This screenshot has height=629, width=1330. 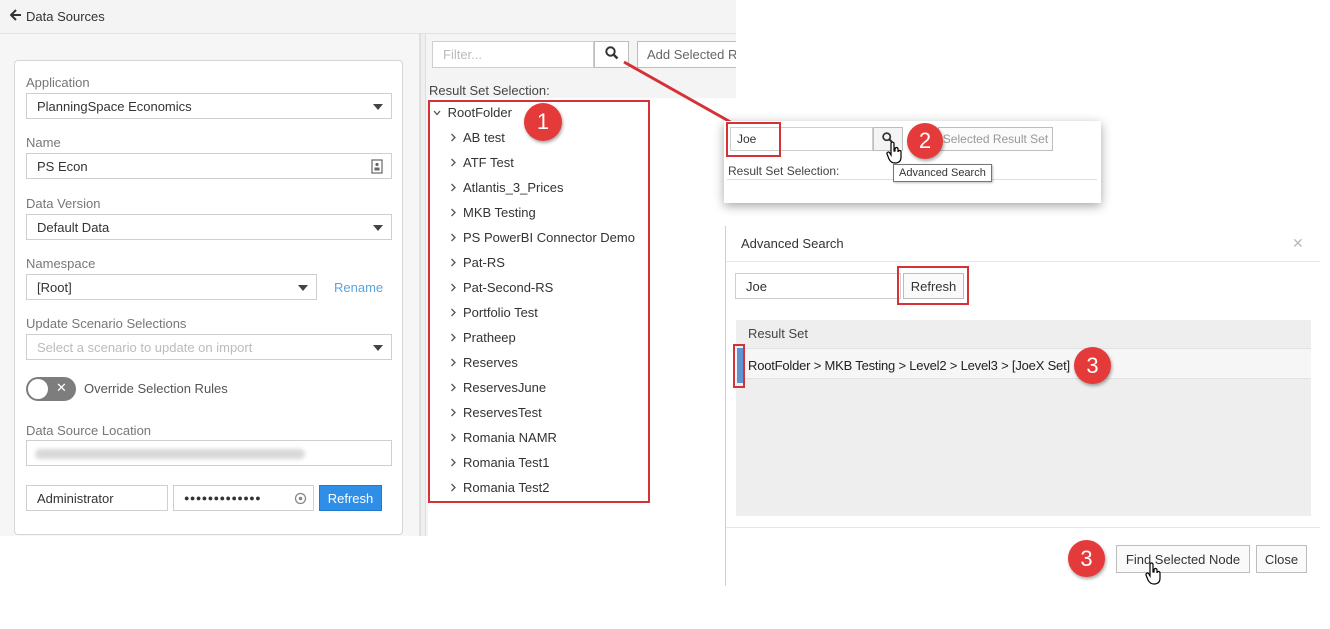 What do you see at coordinates (925, 141) in the screenshot?
I see `annotation-badge-2: 2` at bounding box center [925, 141].